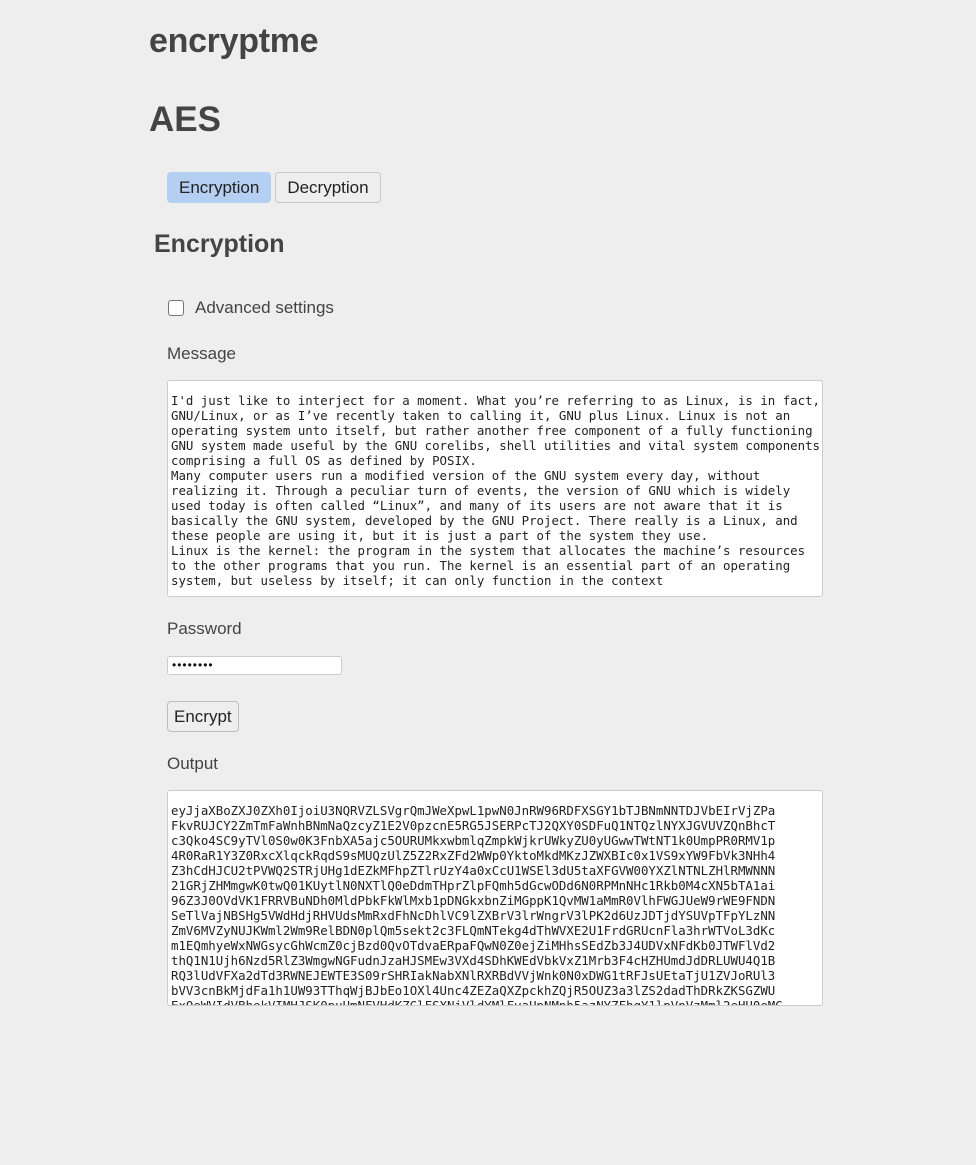 The image size is (976, 1165). Describe the element at coordinates (328, 187) in the screenshot. I see `tab-decryption: Decryption` at that location.